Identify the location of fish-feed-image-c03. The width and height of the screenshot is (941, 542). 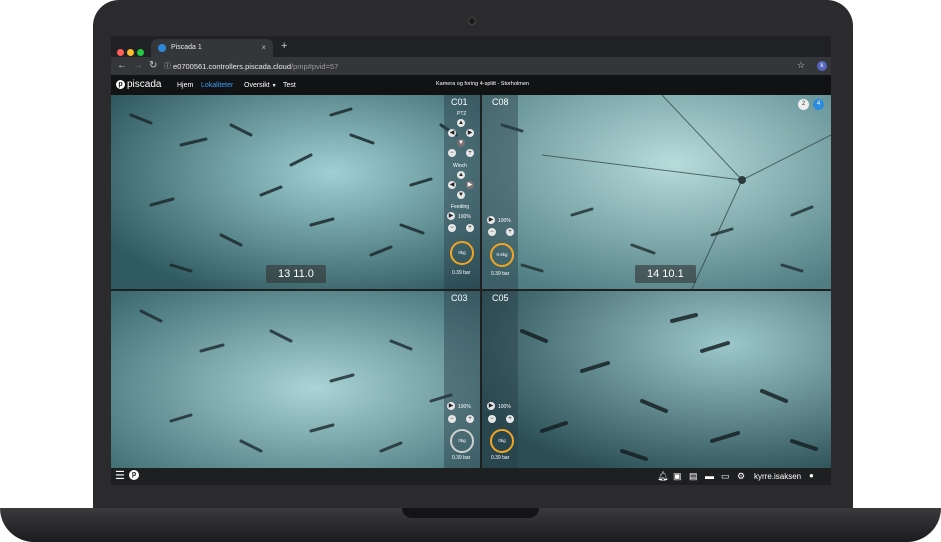
(295, 379).